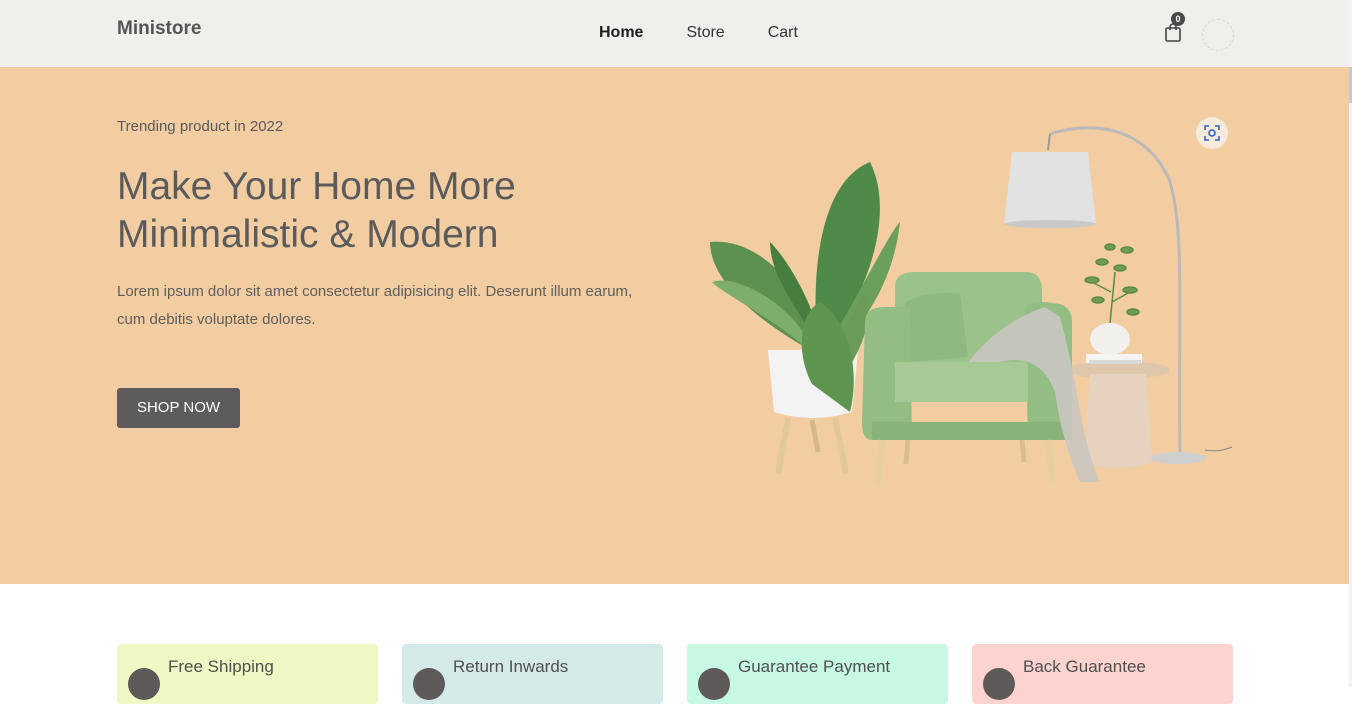 The width and height of the screenshot is (1352, 704). I want to click on user-avatar-icon, so click(1218, 35).